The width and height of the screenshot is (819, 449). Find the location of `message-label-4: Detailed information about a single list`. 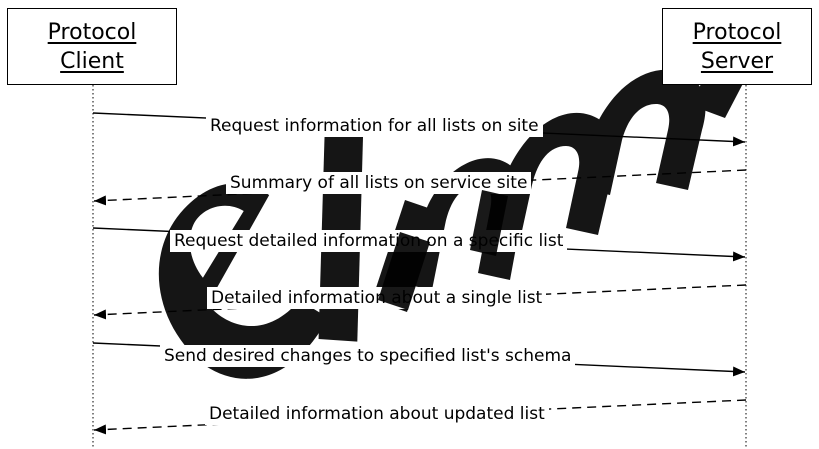

message-label-4: Detailed information about a single list is located at coordinates (377, 298).